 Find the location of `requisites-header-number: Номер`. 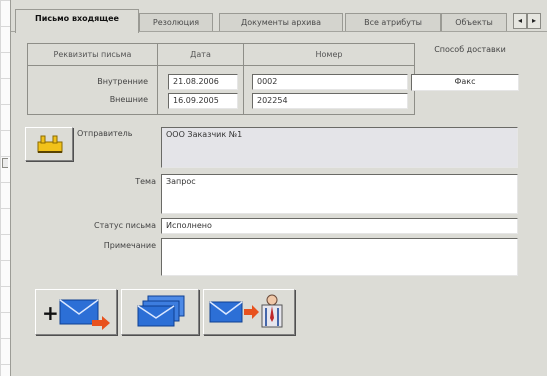

requisites-header-number: Номер is located at coordinates (329, 55).